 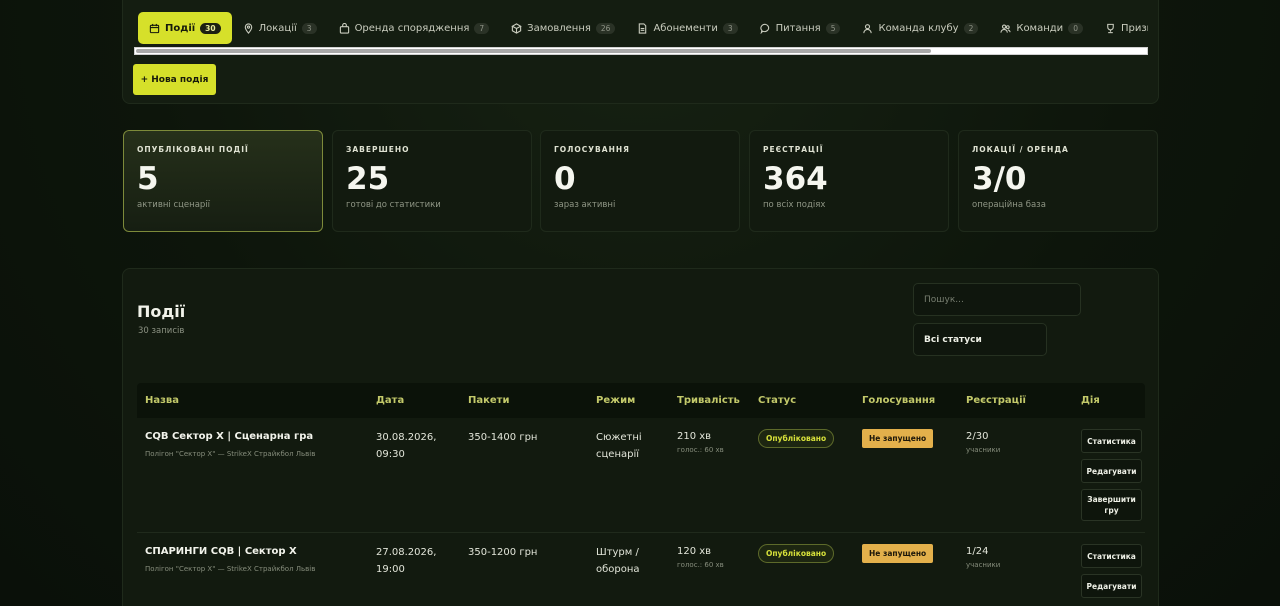 I want to click on stat-label: ОПУБЛІКОВАНІ ПОДІЇ, so click(x=193, y=149).